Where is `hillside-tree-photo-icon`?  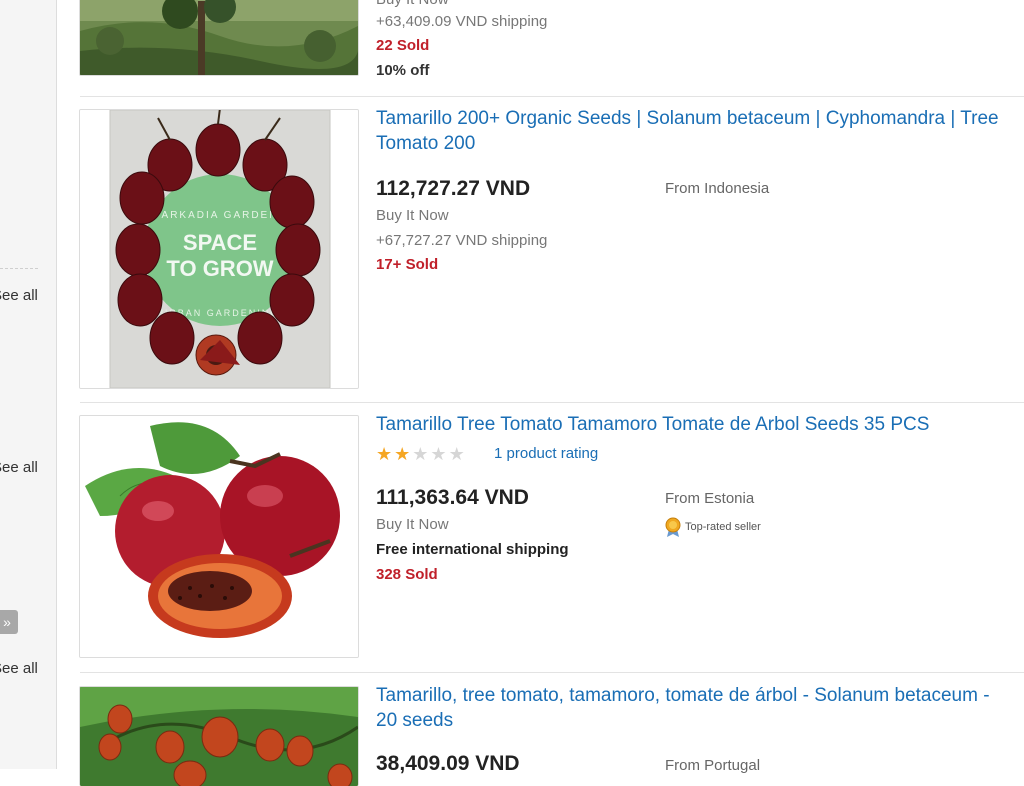 hillside-tree-photo-icon is located at coordinates (219, 37).